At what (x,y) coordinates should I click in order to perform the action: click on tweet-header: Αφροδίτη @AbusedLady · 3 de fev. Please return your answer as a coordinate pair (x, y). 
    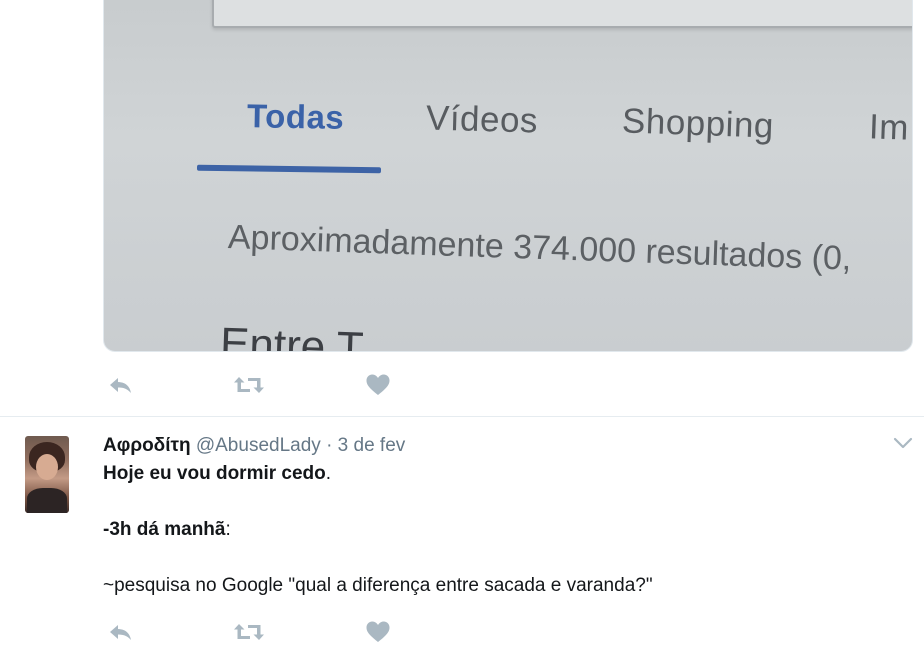
    Looking at the image, I should click on (254, 446).